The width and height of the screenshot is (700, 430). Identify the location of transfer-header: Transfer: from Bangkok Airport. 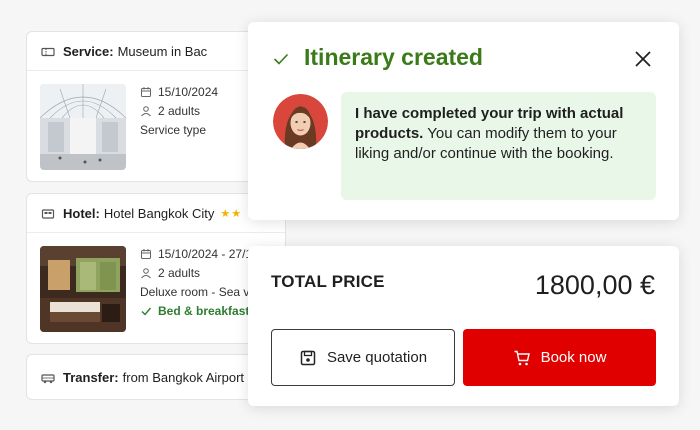
(142, 377).